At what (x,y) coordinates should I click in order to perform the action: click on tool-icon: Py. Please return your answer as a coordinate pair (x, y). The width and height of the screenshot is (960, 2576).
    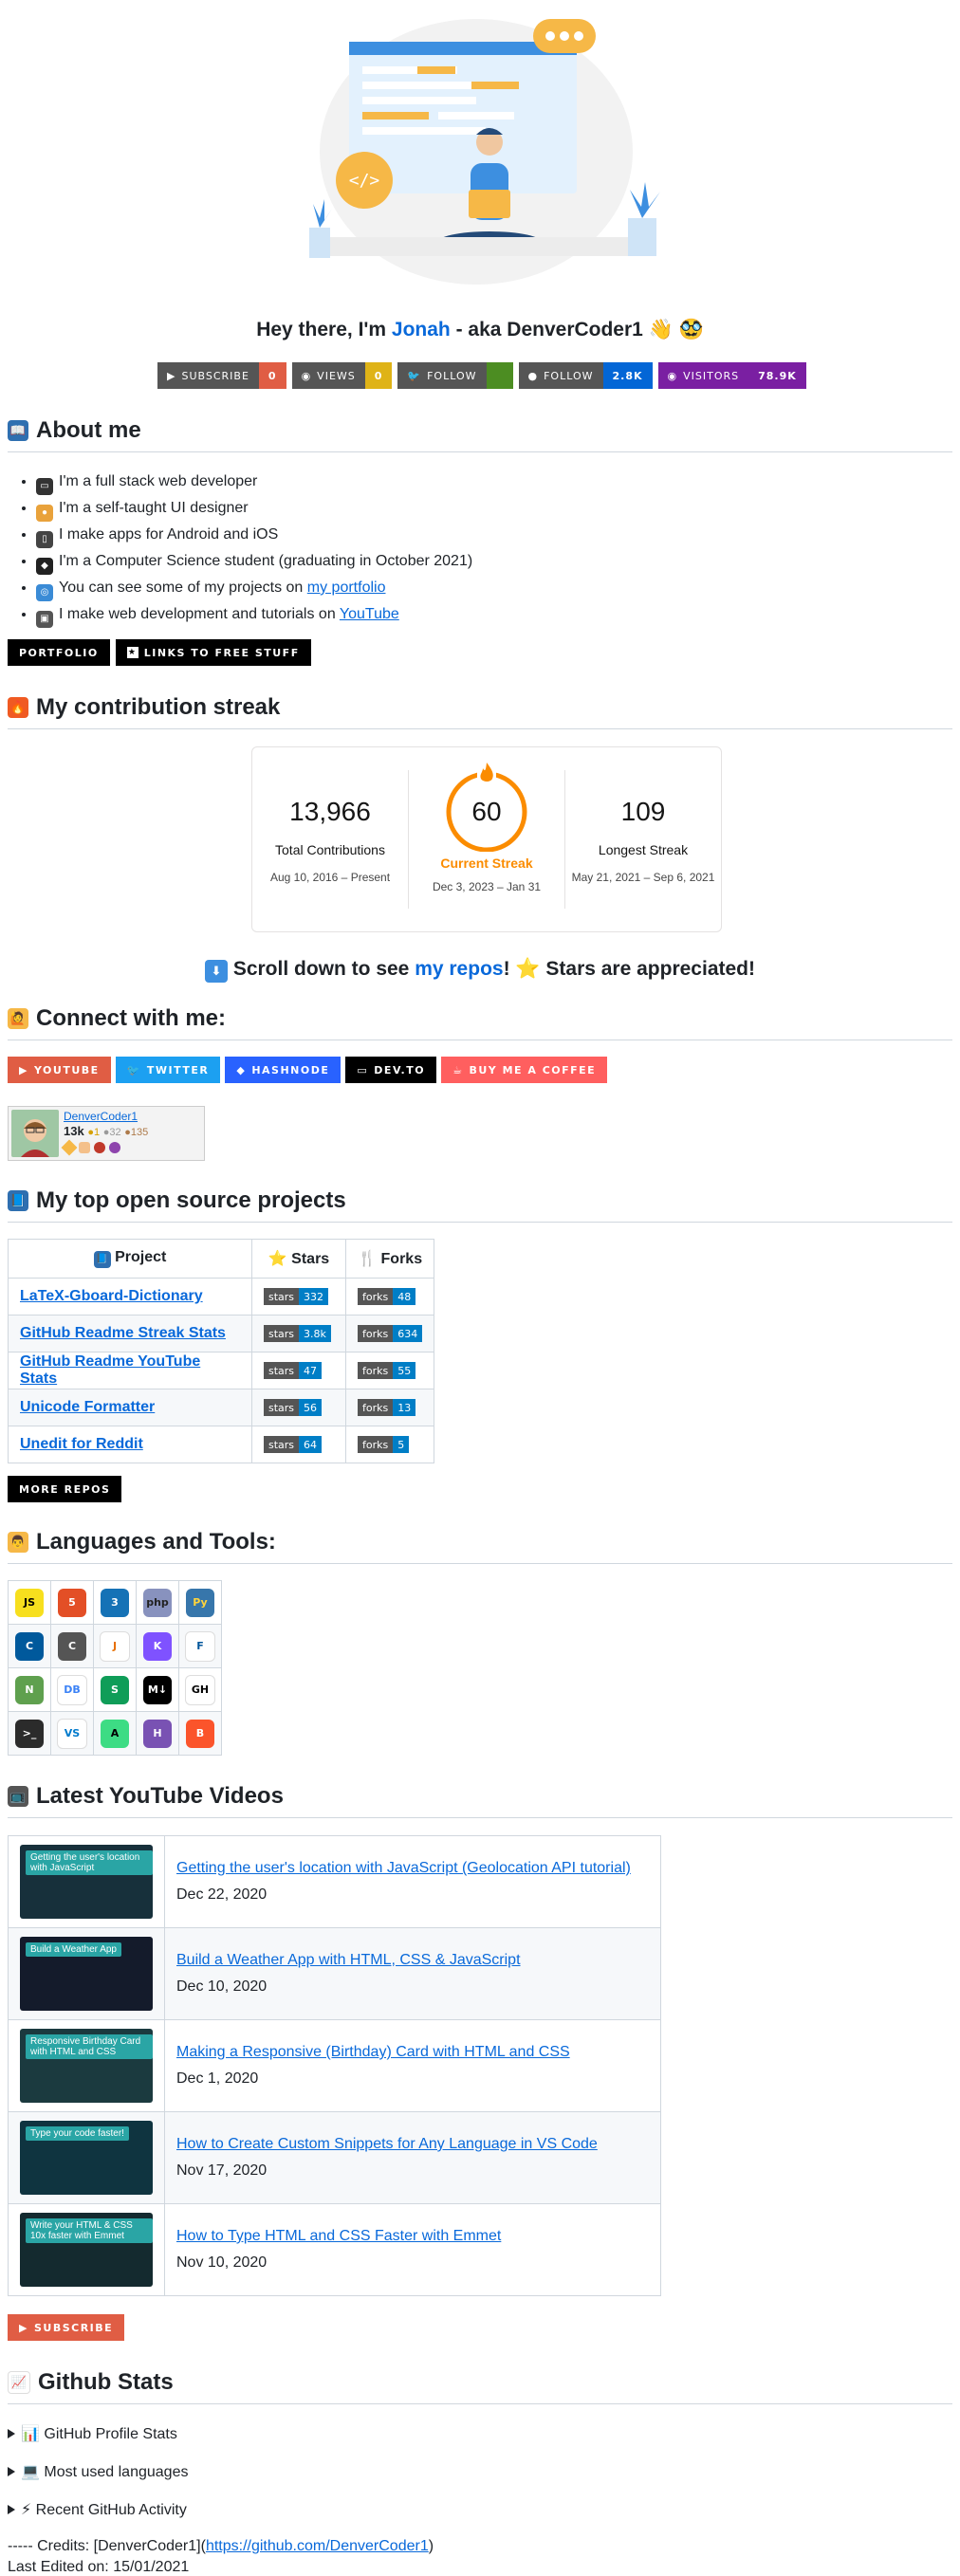
    Looking at the image, I should click on (200, 1602).